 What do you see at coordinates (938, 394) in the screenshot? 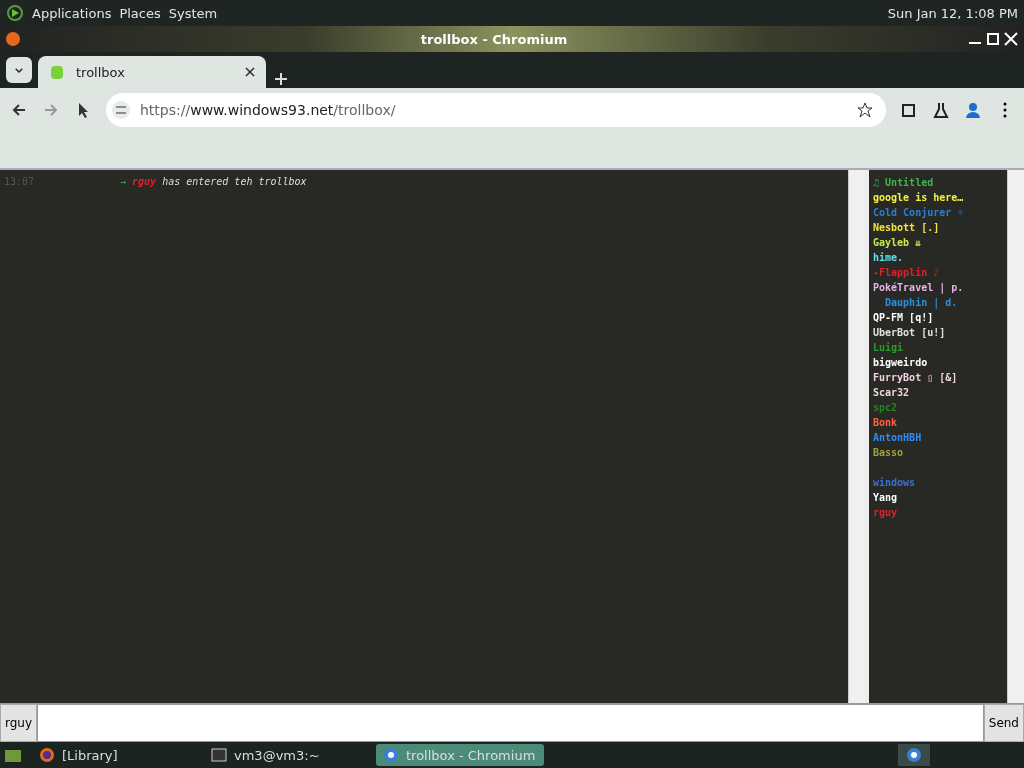
I see `user-name: Scar32` at bounding box center [938, 394].